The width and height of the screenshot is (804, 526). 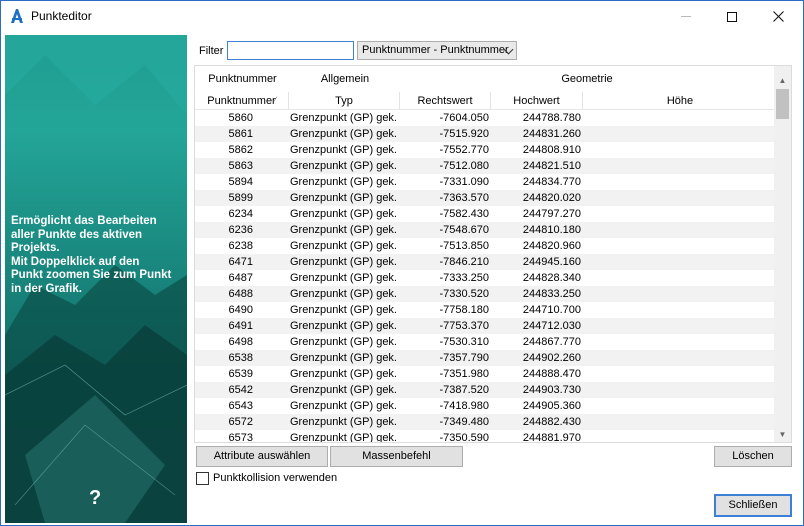 I want to click on cell-rechtswert: -7552.770, so click(x=464, y=150).